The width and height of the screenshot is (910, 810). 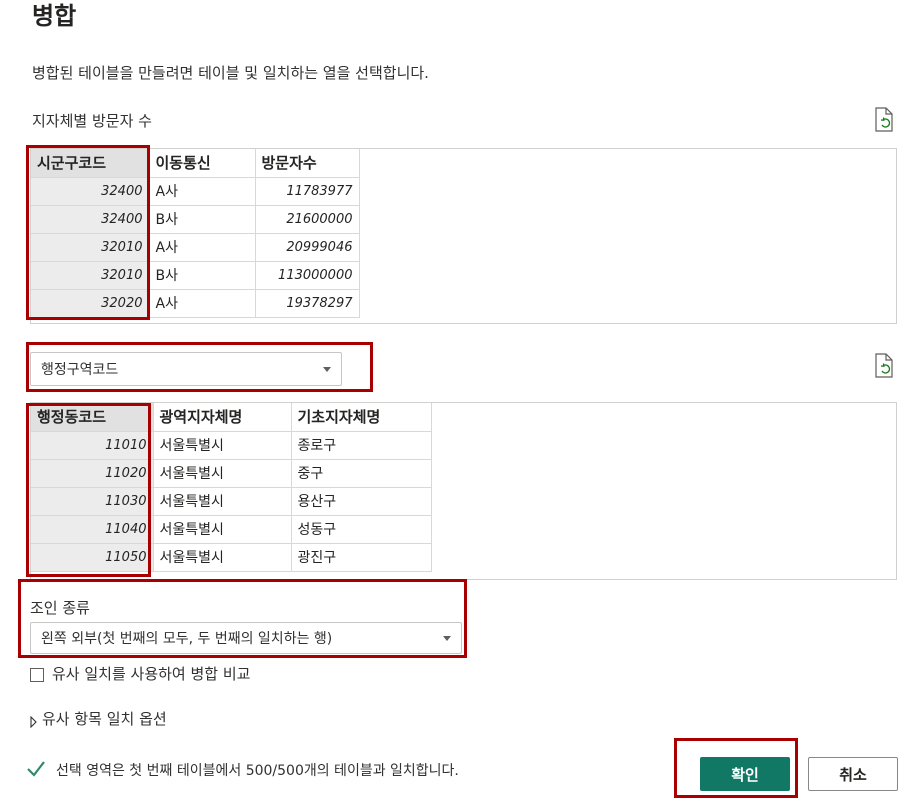 I want to click on join-kind-label: 조인 종류, so click(x=60, y=608).